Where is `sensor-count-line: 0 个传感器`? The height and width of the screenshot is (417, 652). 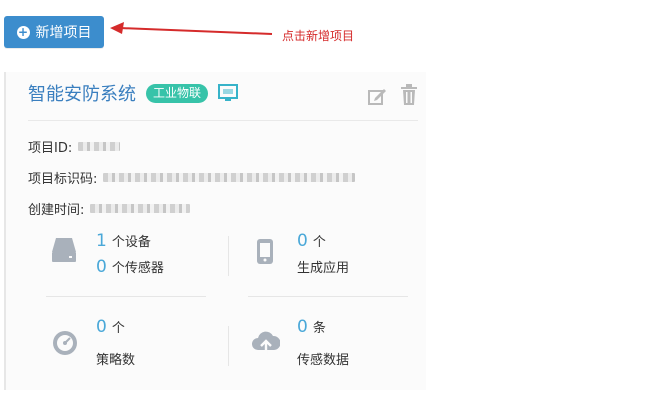
sensor-count-line: 0 个传感器 is located at coordinates (130, 270).